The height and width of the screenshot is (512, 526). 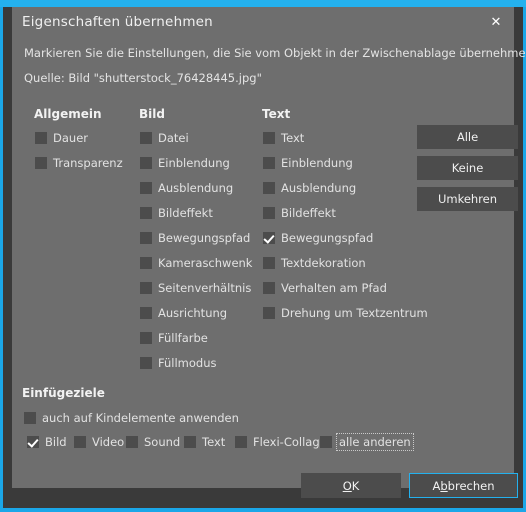 I want to click on checkbox-label: Seitenverhältnis, so click(x=205, y=288).